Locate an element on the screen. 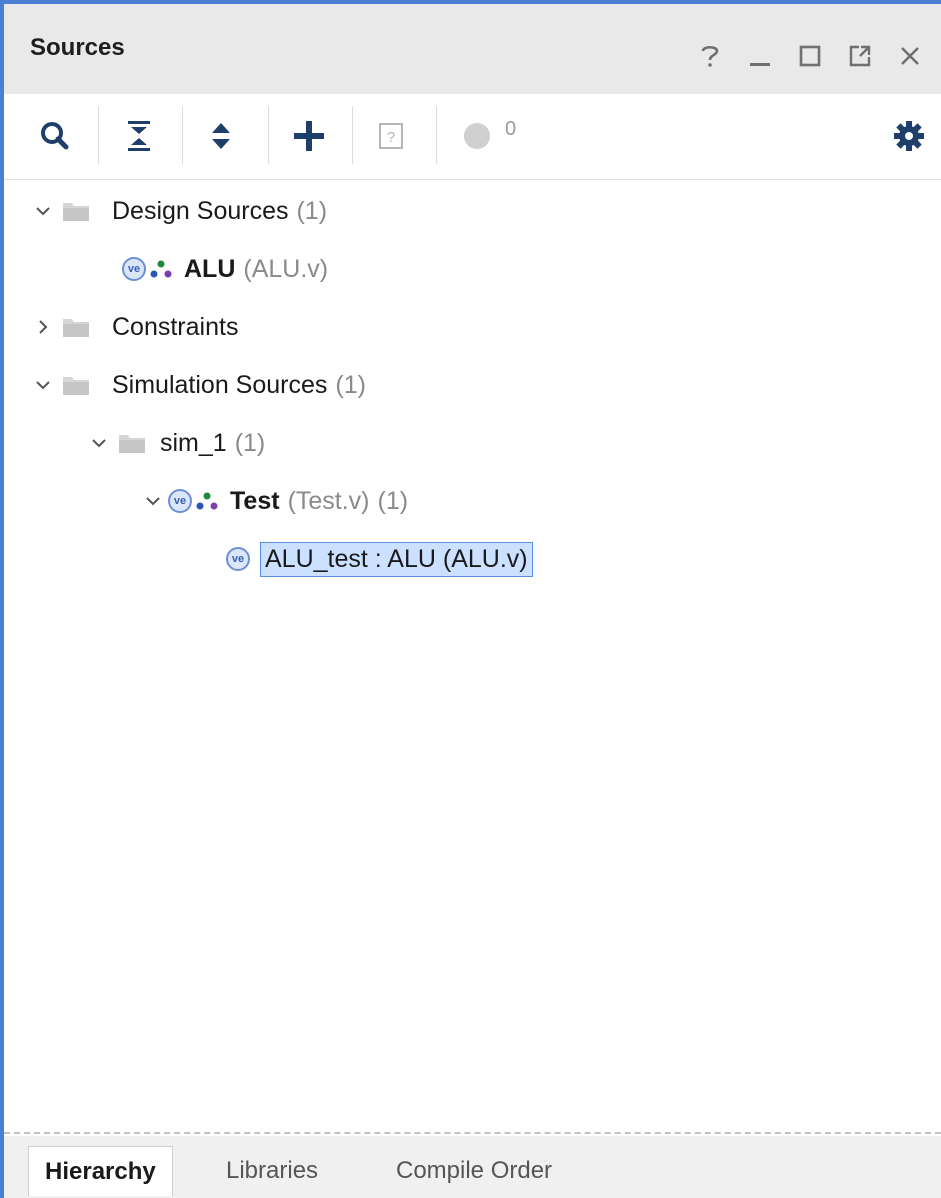 Image resolution: width=941 pixels, height=1198 pixels. tree-node-constraints: Constraints is located at coordinates (135, 327).